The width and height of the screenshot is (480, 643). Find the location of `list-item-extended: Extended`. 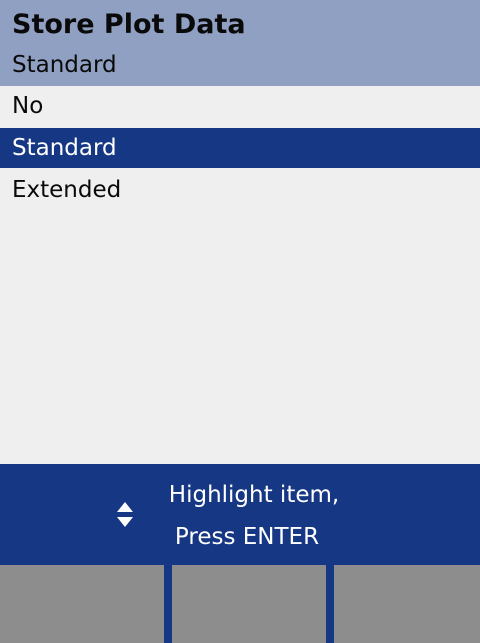

list-item-extended: Extended is located at coordinates (240, 190).